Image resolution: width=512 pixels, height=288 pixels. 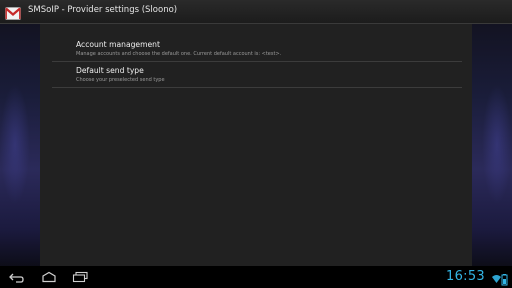 I want to click on window-title: SMSoIP - Provider settings (Sloono), so click(x=103, y=10).